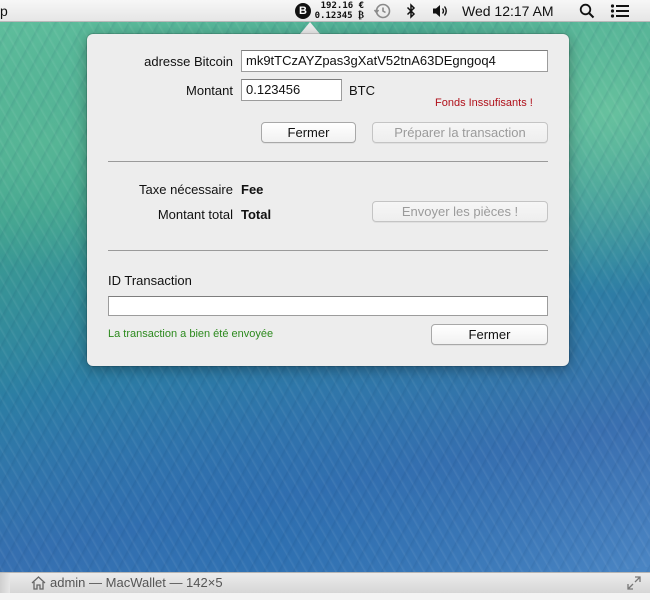 This screenshot has width=650, height=600. I want to click on menu-bar: p B 192.16 € 0.12345 ₿ Wed 12:17 AM, so click(325, 11).